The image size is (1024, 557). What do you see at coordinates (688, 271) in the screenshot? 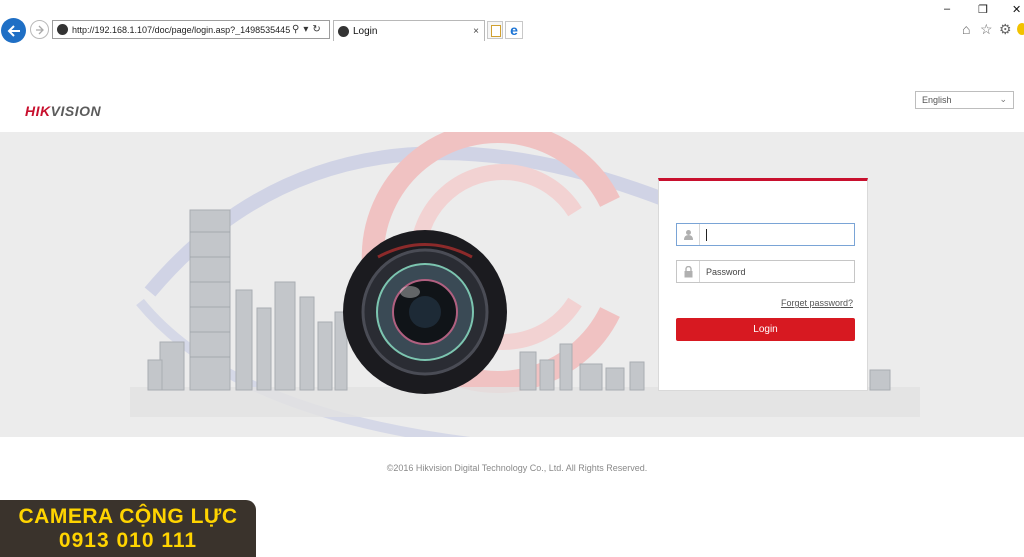
I see `lock-icon` at bounding box center [688, 271].